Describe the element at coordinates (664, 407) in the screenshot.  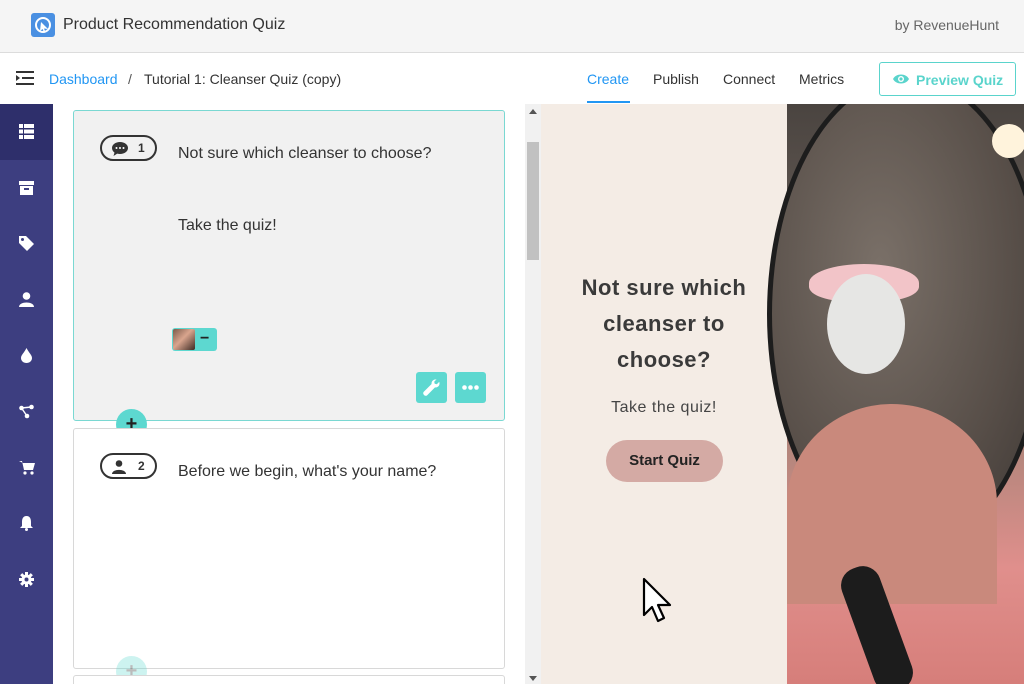
I see `preview-subtitle: Take the quiz!` at that location.